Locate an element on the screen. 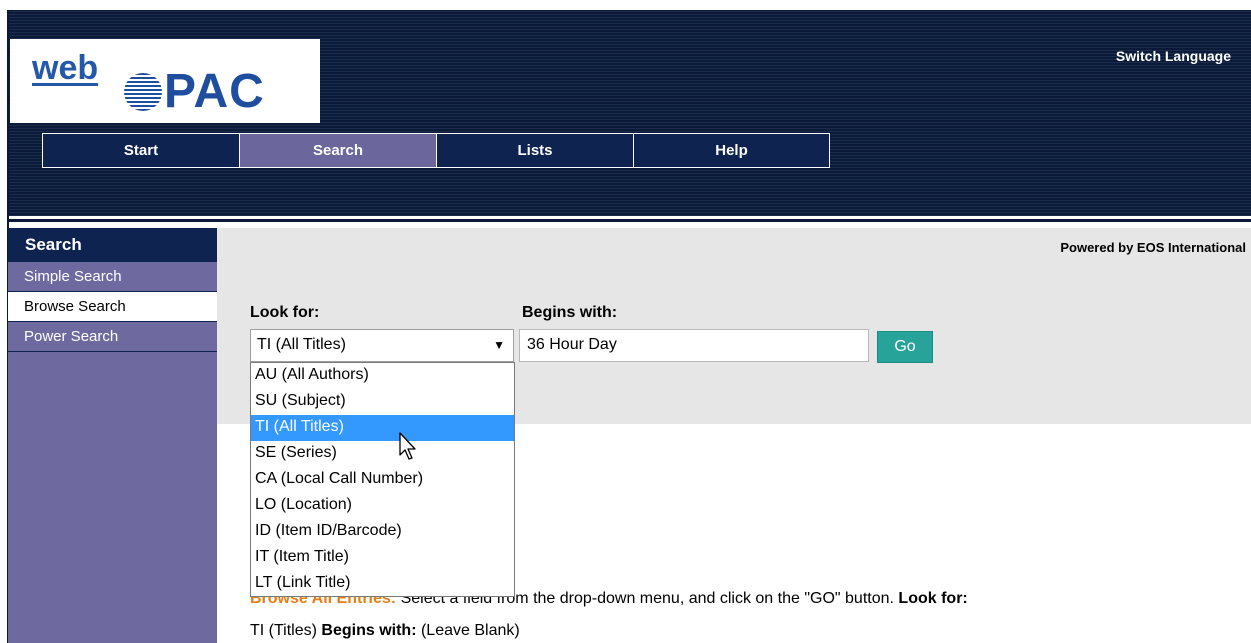  logo-opac-text: PAC is located at coordinates (194, 91).